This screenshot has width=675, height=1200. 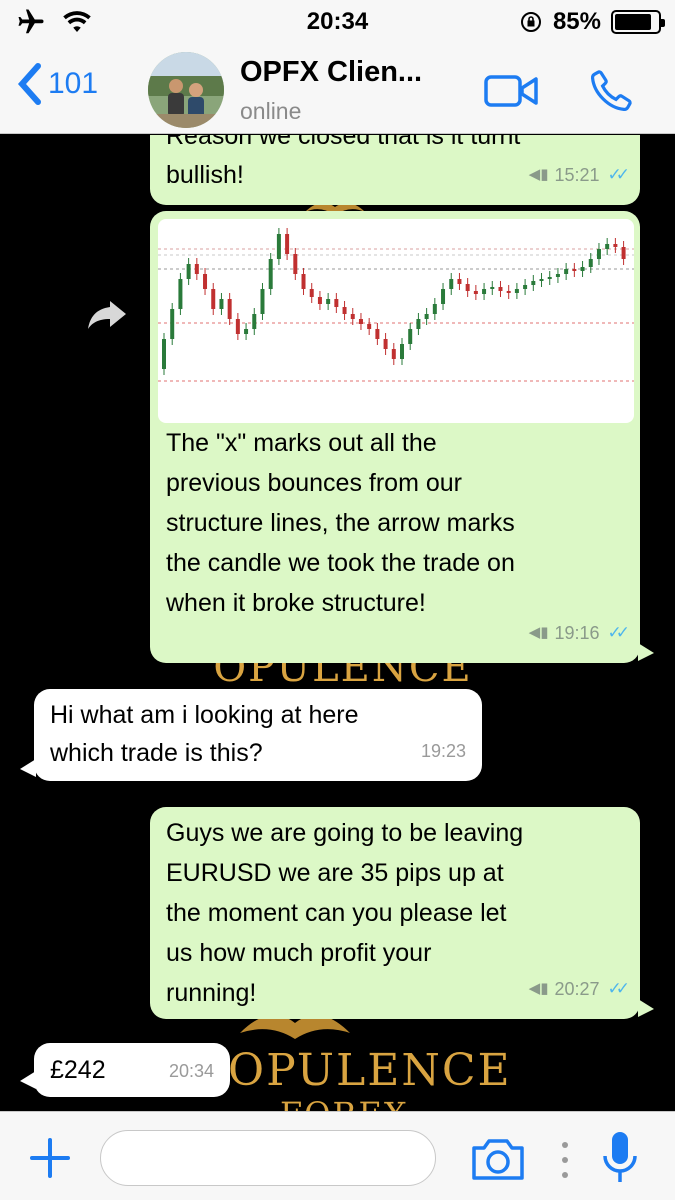 What do you see at coordinates (498, 1158) in the screenshot?
I see `camera-icon` at bounding box center [498, 1158].